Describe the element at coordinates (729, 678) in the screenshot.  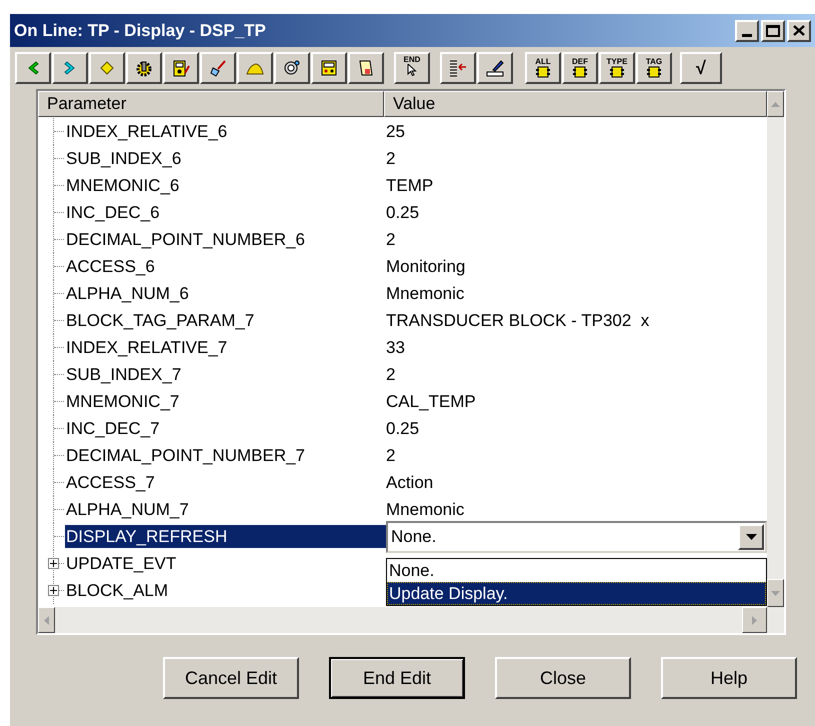
I see `dialog-button: Help` at that location.